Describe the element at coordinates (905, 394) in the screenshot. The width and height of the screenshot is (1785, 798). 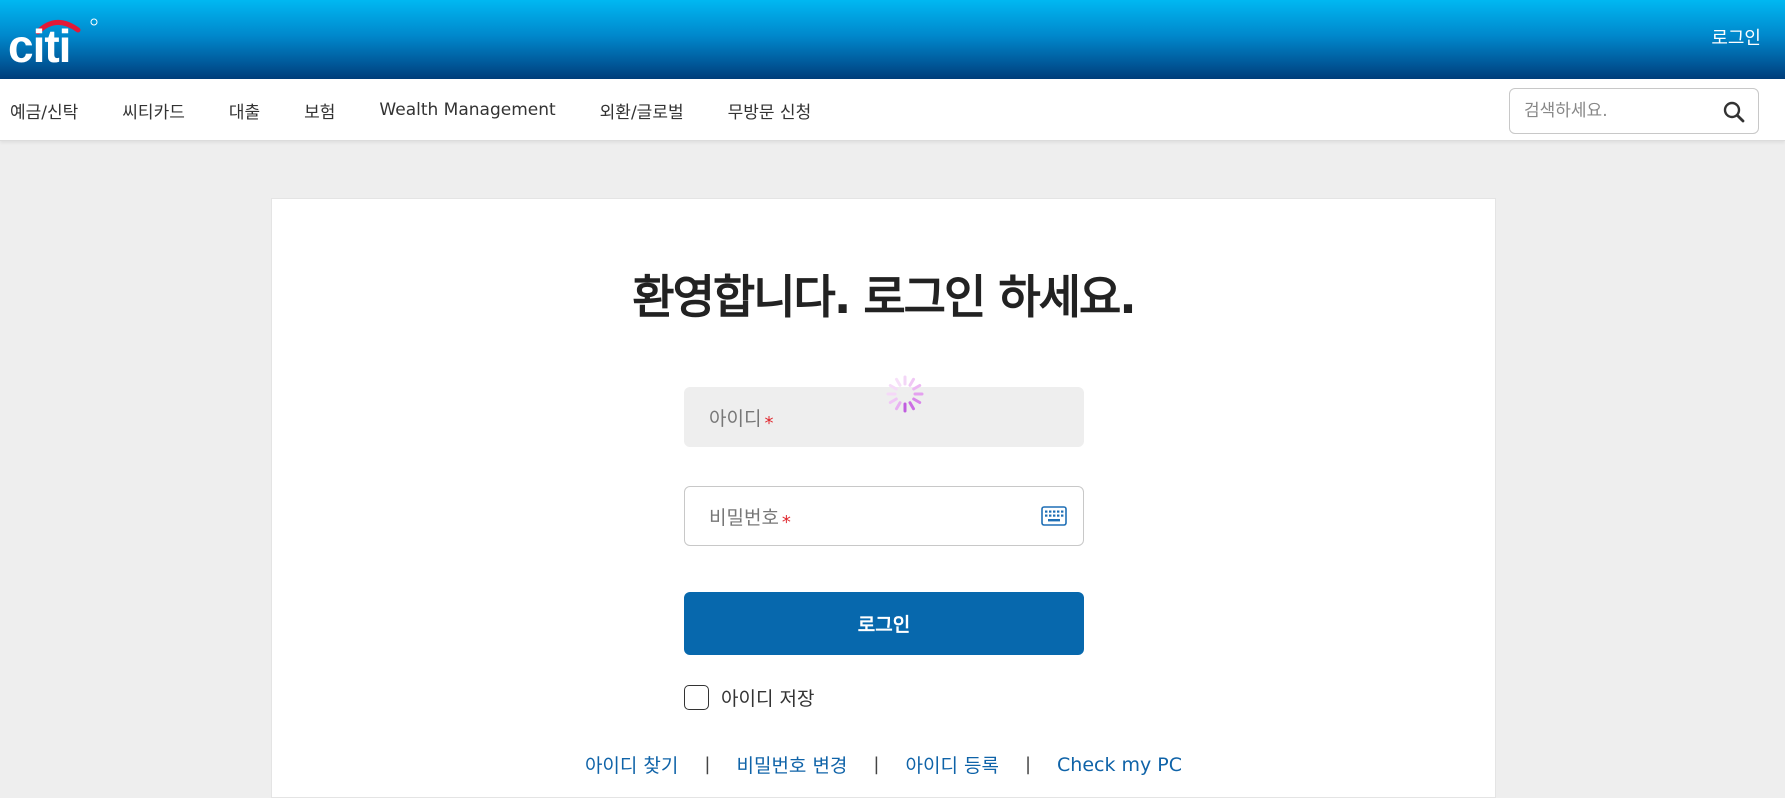
I see `loading-spinner-icon` at that location.